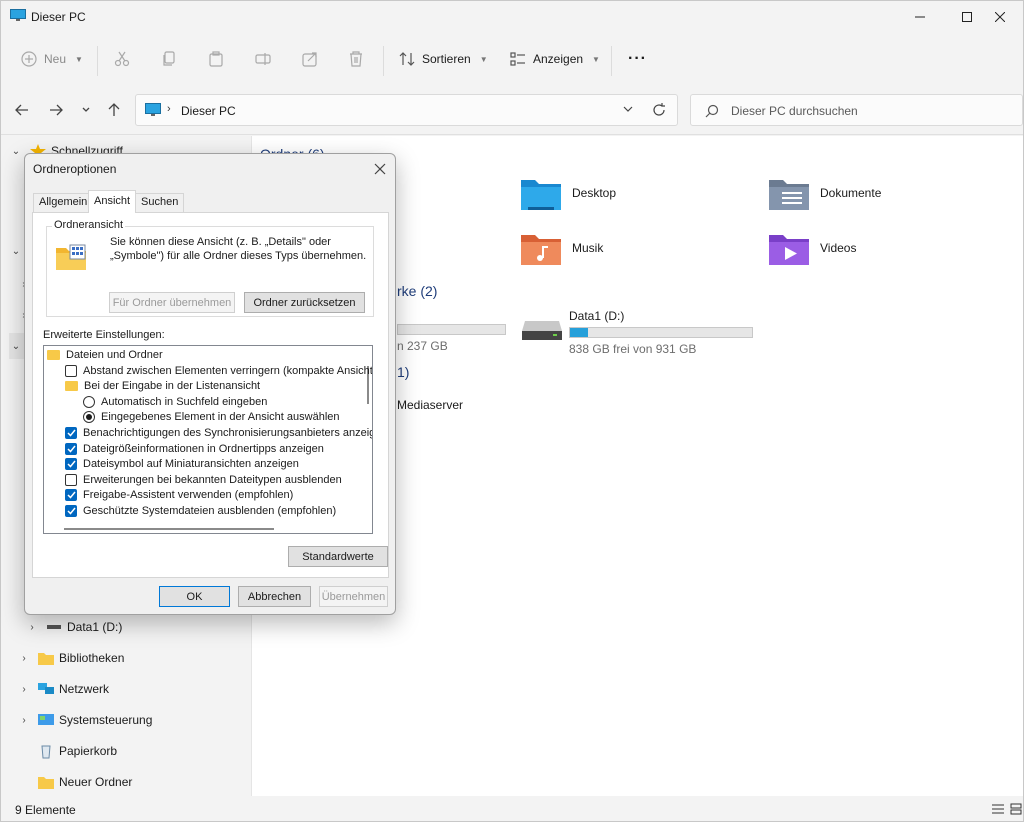 The image size is (1024, 822). What do you see at coordinates (998, 809) in the screenshot?
I see `details-view-icon` at bounding box center [998, 809].